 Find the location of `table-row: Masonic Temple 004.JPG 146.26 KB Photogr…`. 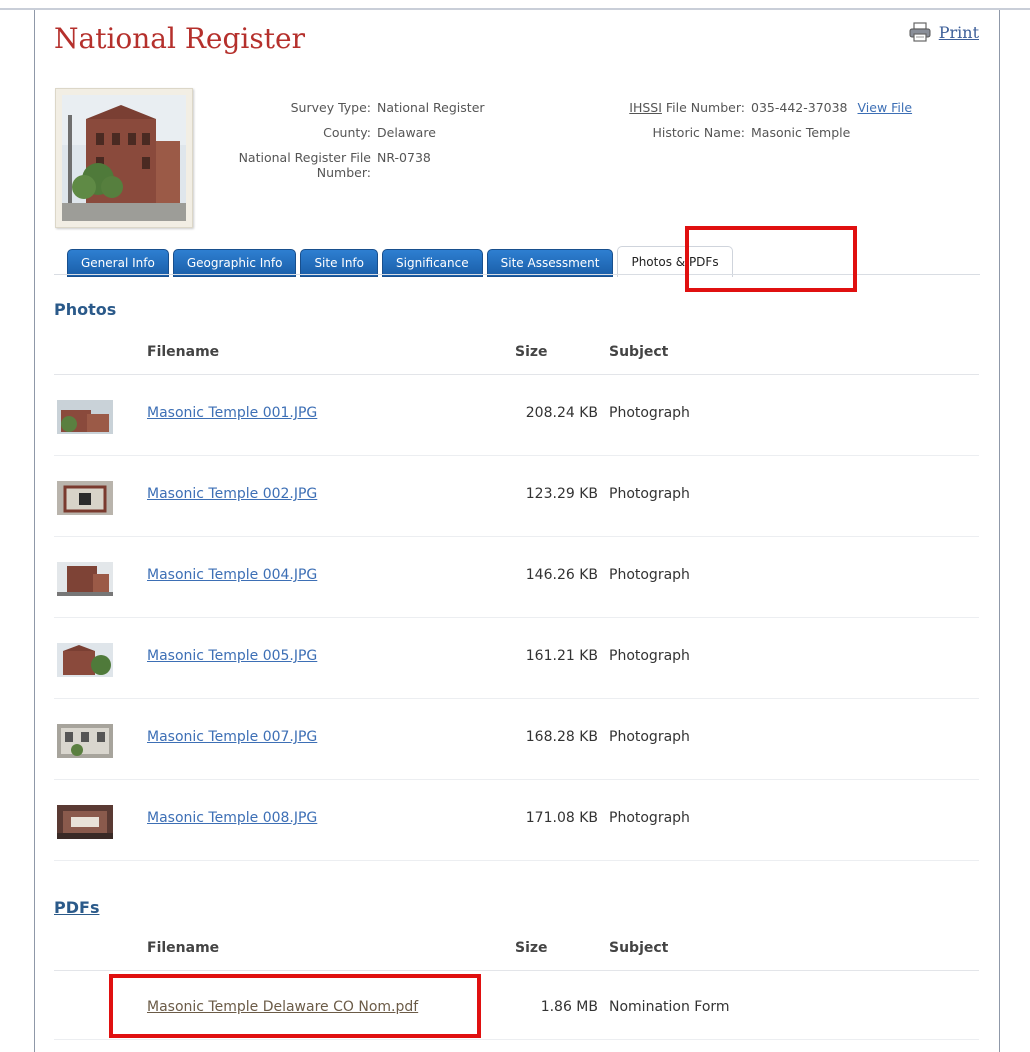

table-row: Masonic Temple 004.JPG 146.26 KB Photogr… is located at coordinates (516, 577).